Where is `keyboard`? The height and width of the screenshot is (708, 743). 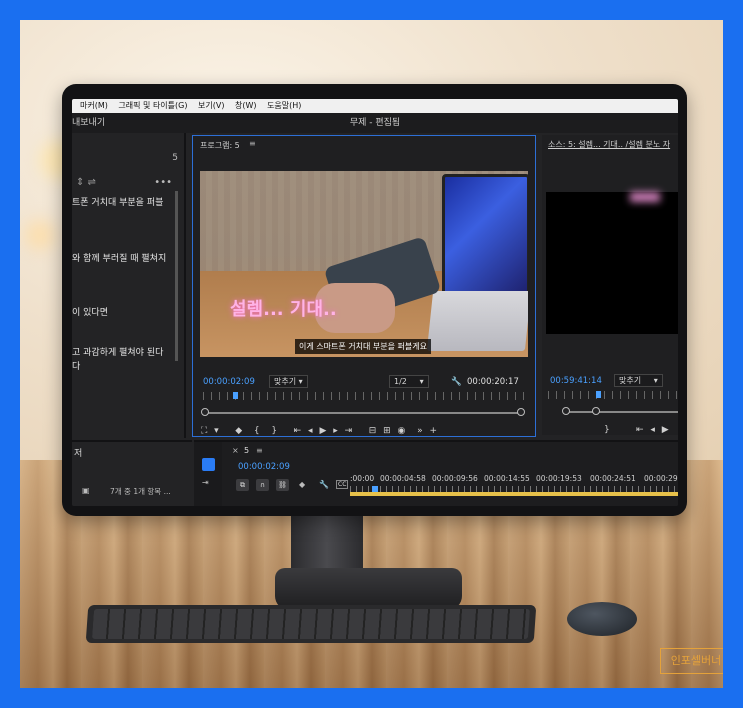 keyboard is located at coordinates (311, 624).